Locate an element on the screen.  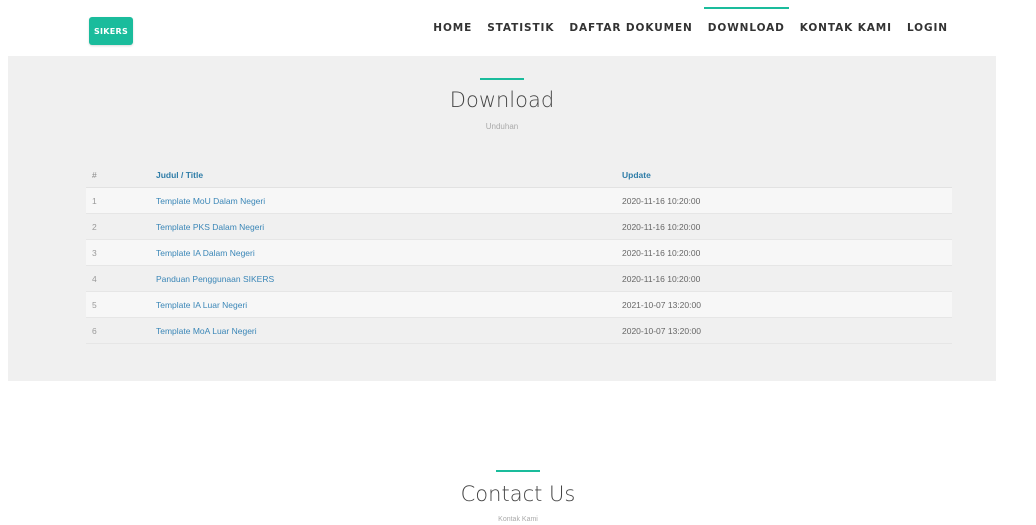
row-title: Template IA Dalam Negeri is located at coordinates (389, 253).